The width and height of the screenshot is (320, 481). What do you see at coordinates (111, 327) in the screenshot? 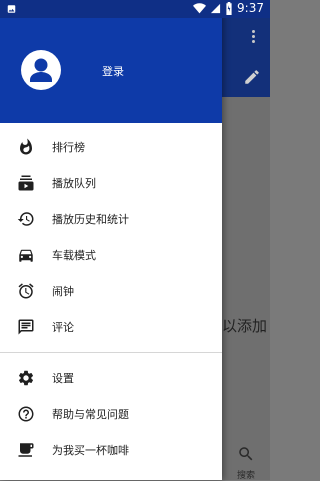
I see `menu-item-comments: 评论` at bounding box center [111, 327].